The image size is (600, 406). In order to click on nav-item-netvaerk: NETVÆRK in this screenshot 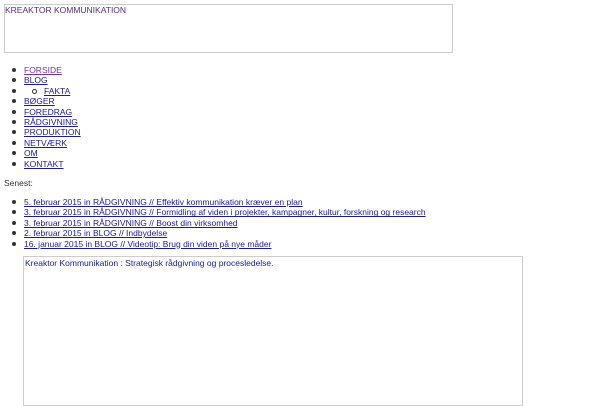, I will do `click(46, 143)`.